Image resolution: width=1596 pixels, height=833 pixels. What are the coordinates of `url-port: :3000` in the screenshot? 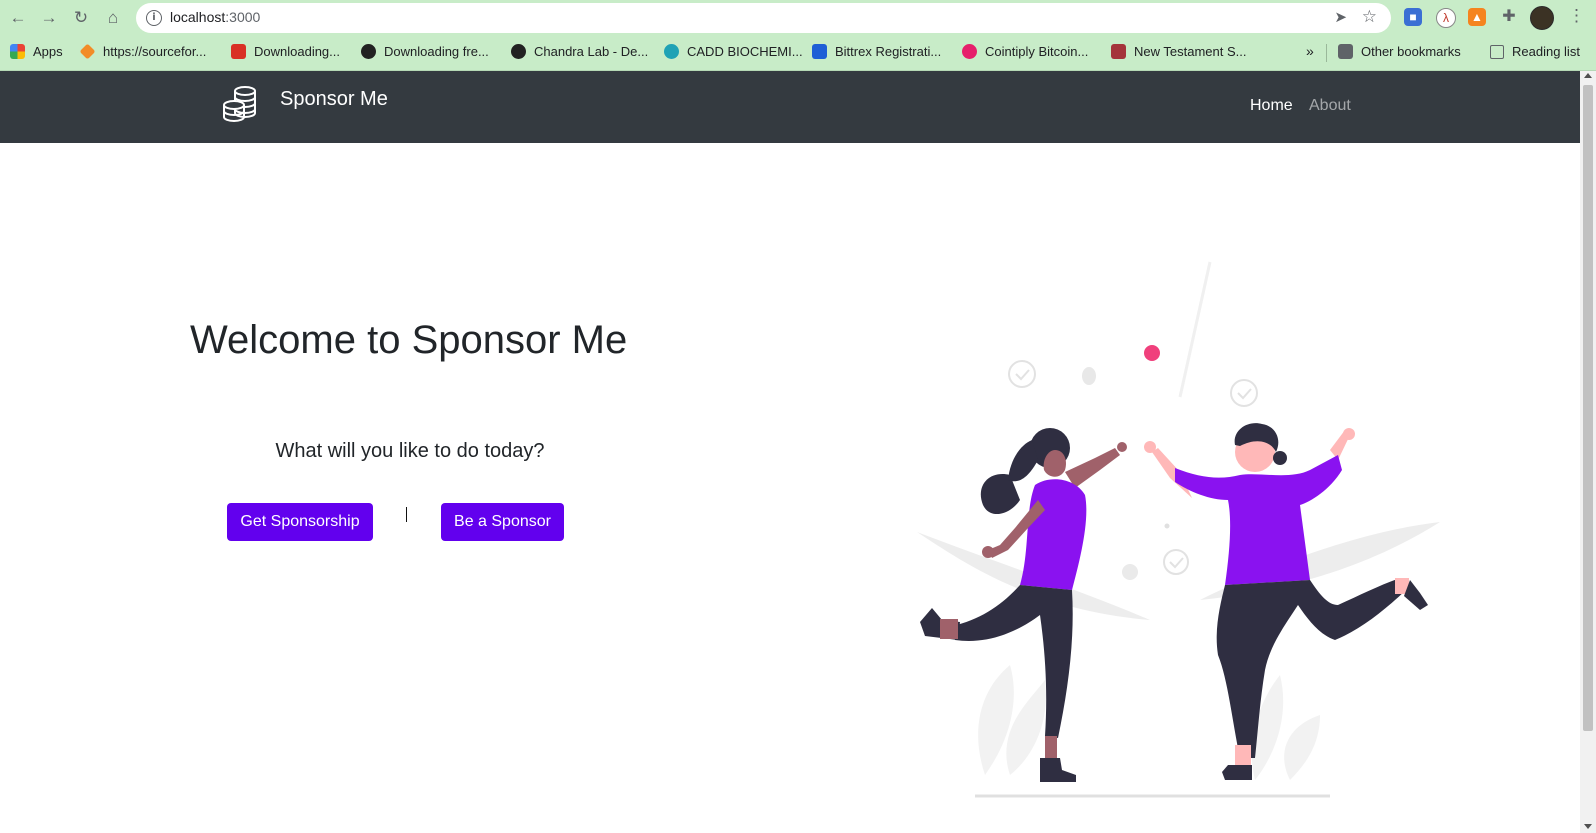 It's located at (243, 17).